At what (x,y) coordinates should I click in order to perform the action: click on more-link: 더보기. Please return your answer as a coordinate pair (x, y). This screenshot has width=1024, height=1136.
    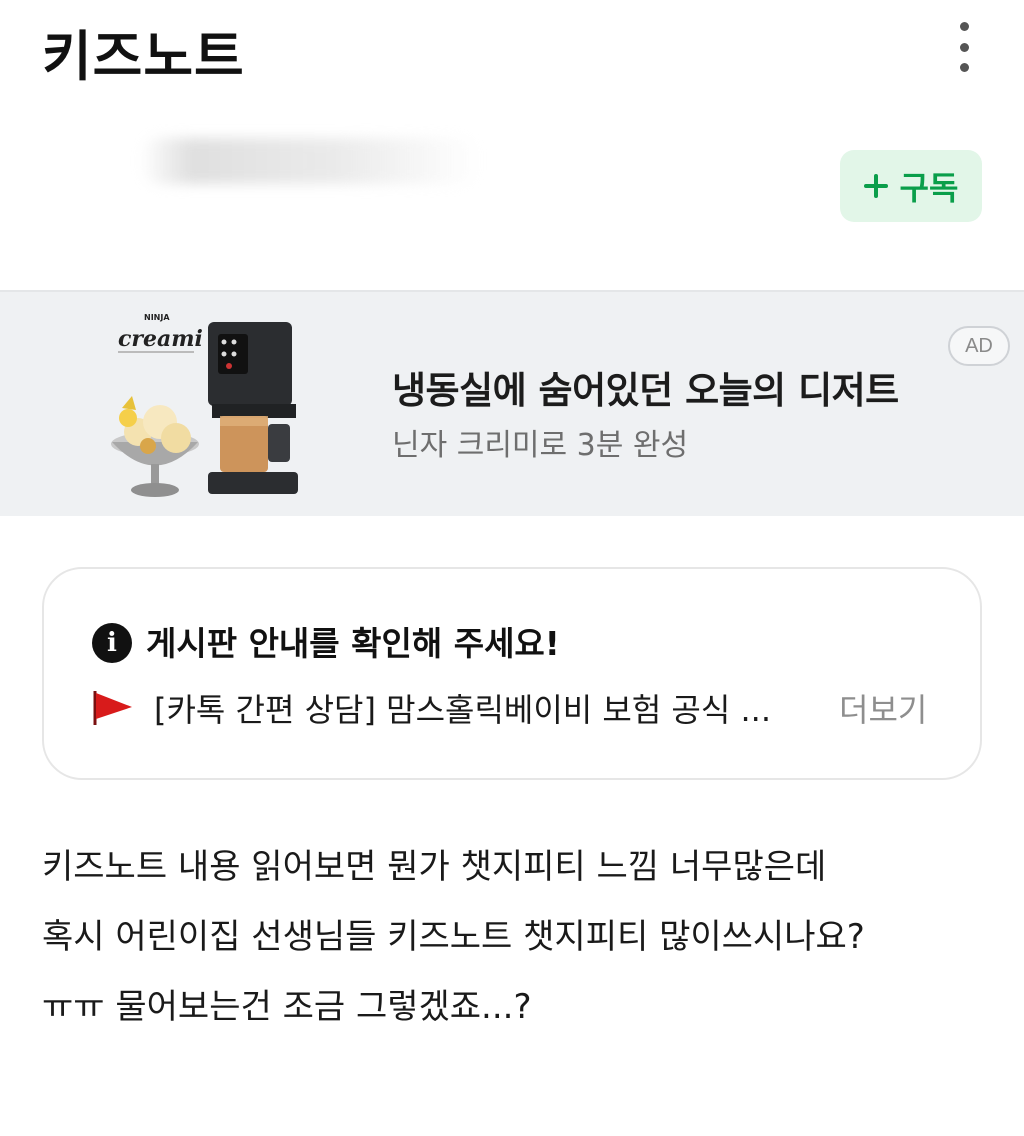
    Looking at the image, I should click on (883, 708).